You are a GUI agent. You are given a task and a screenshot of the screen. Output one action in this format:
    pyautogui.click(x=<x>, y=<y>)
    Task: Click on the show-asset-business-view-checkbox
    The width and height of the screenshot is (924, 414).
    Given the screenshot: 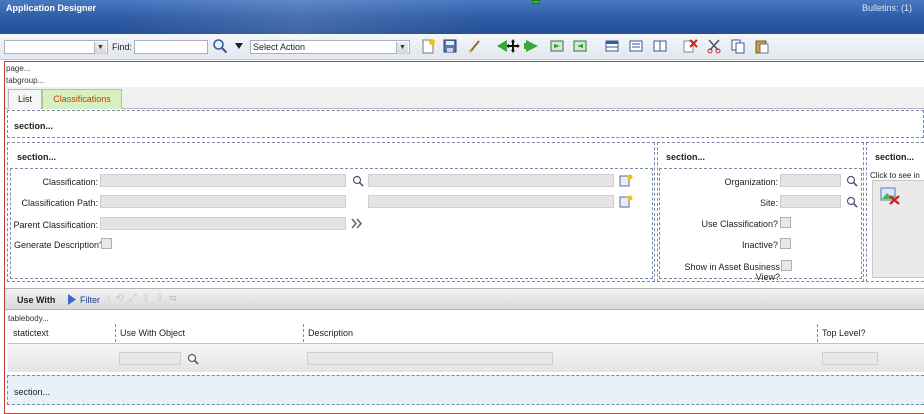 What is the action you would take?
    pyautogui.click(x=786, y=265)
    